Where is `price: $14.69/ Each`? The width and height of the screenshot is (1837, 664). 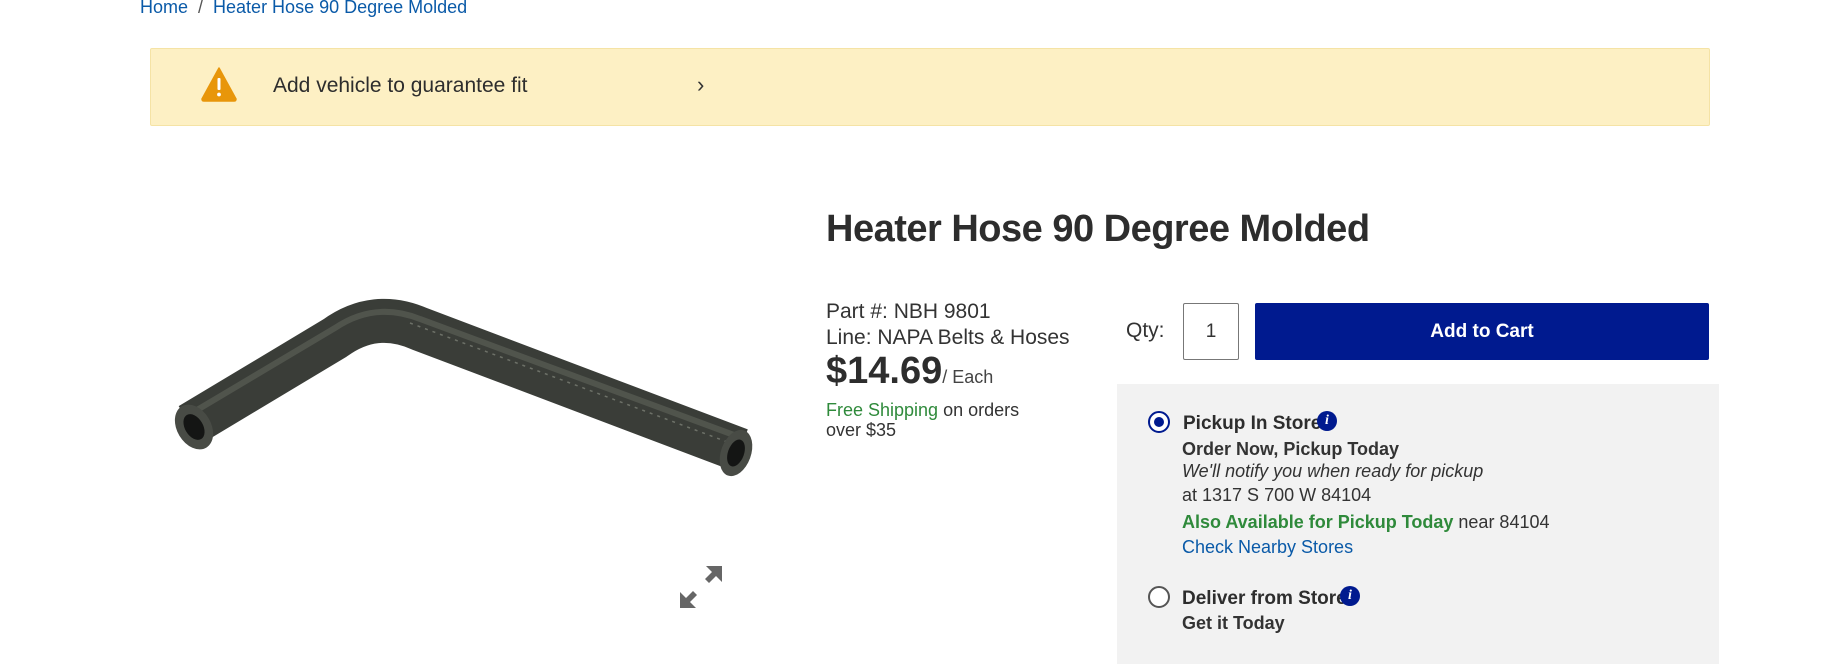 price: $14.69/ Each is located at coordinates (909, 371).